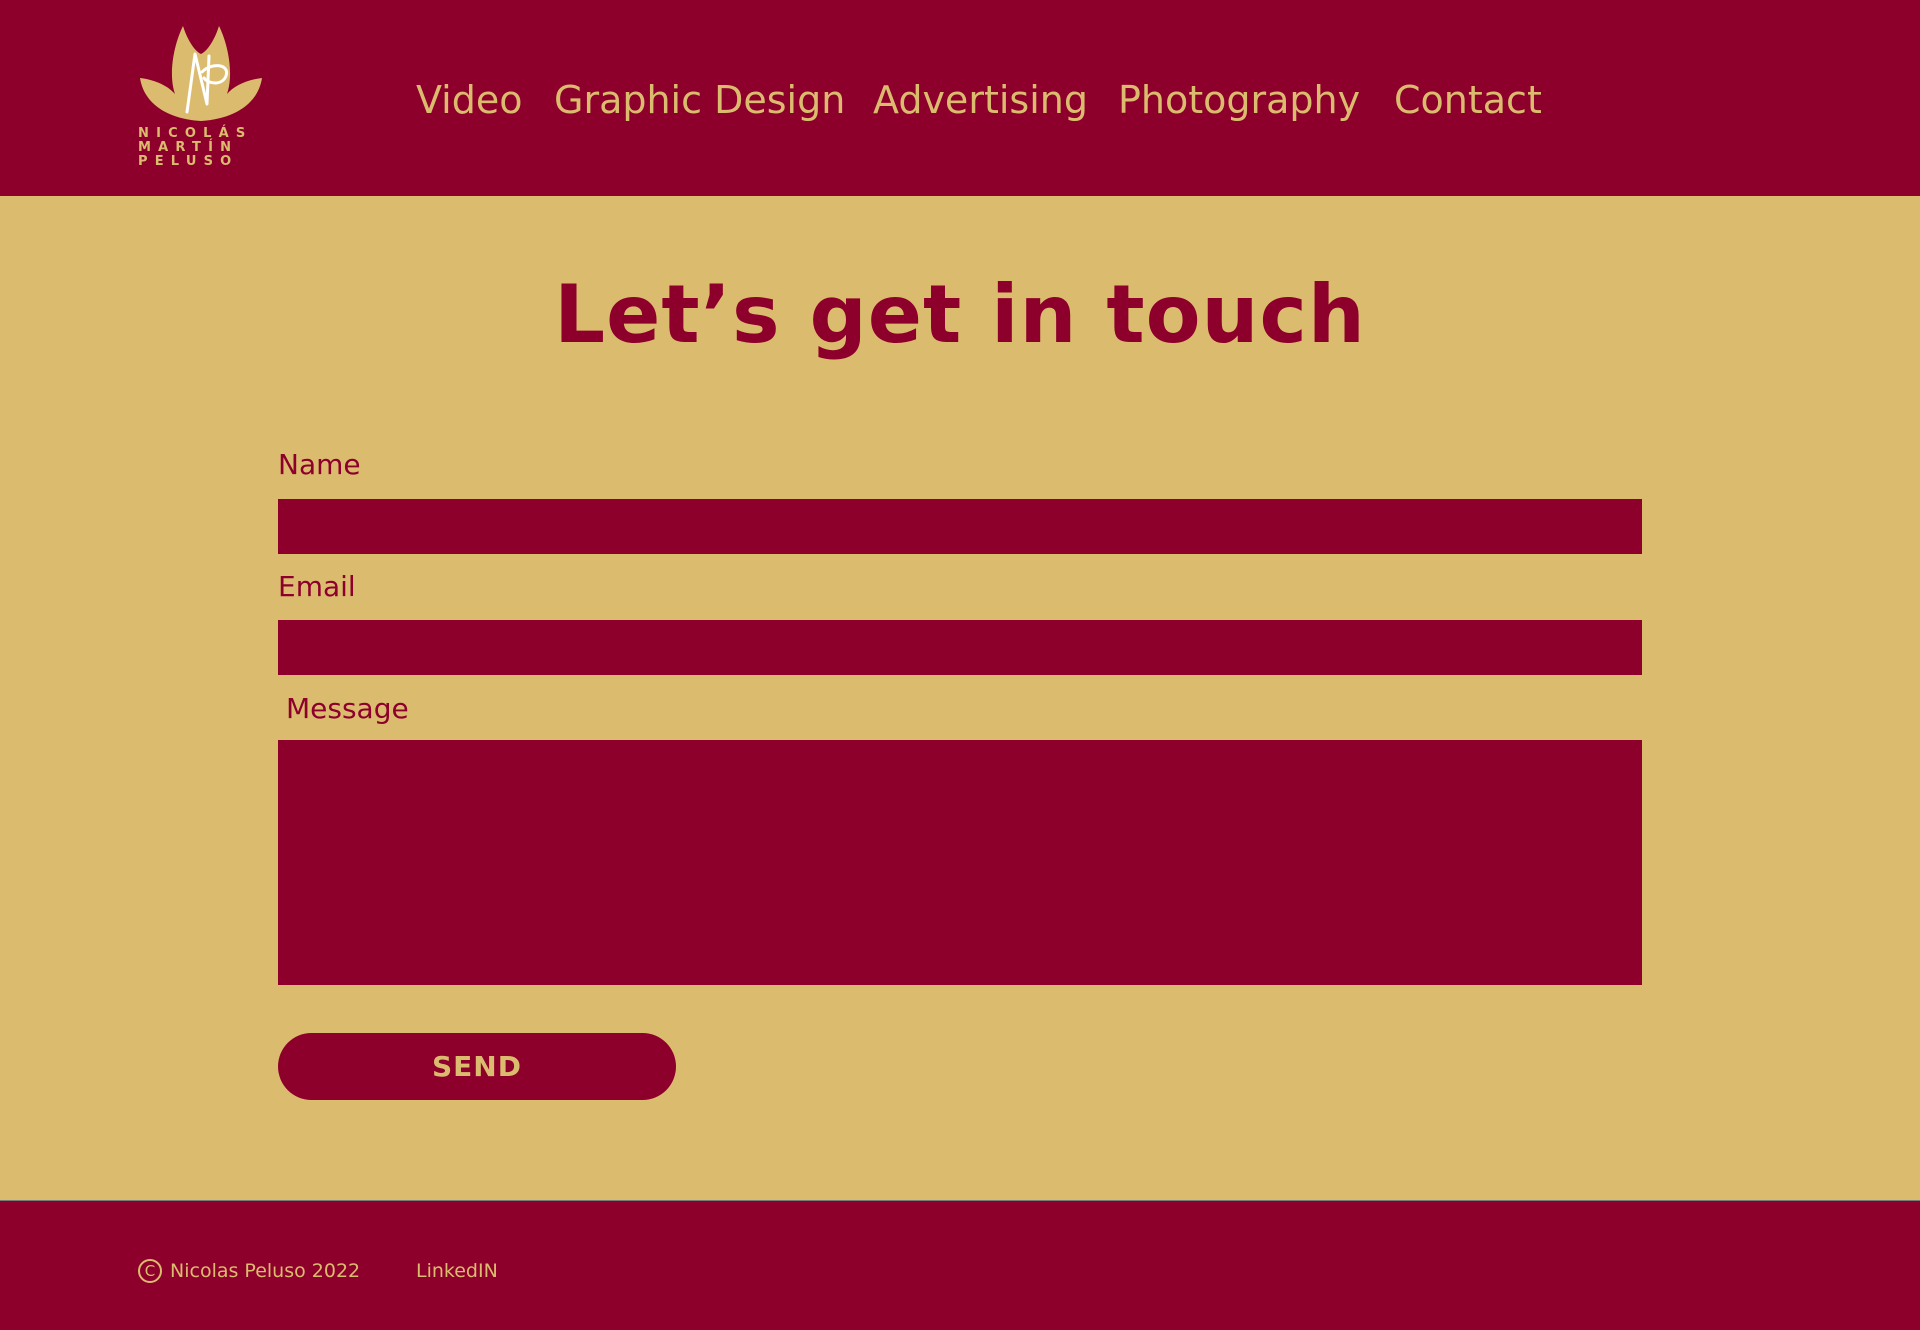  Describe the element at coordinates (265, 1271) in the screenshot. I see `copyright-text: Nicolas Peluso 2022` at that location.